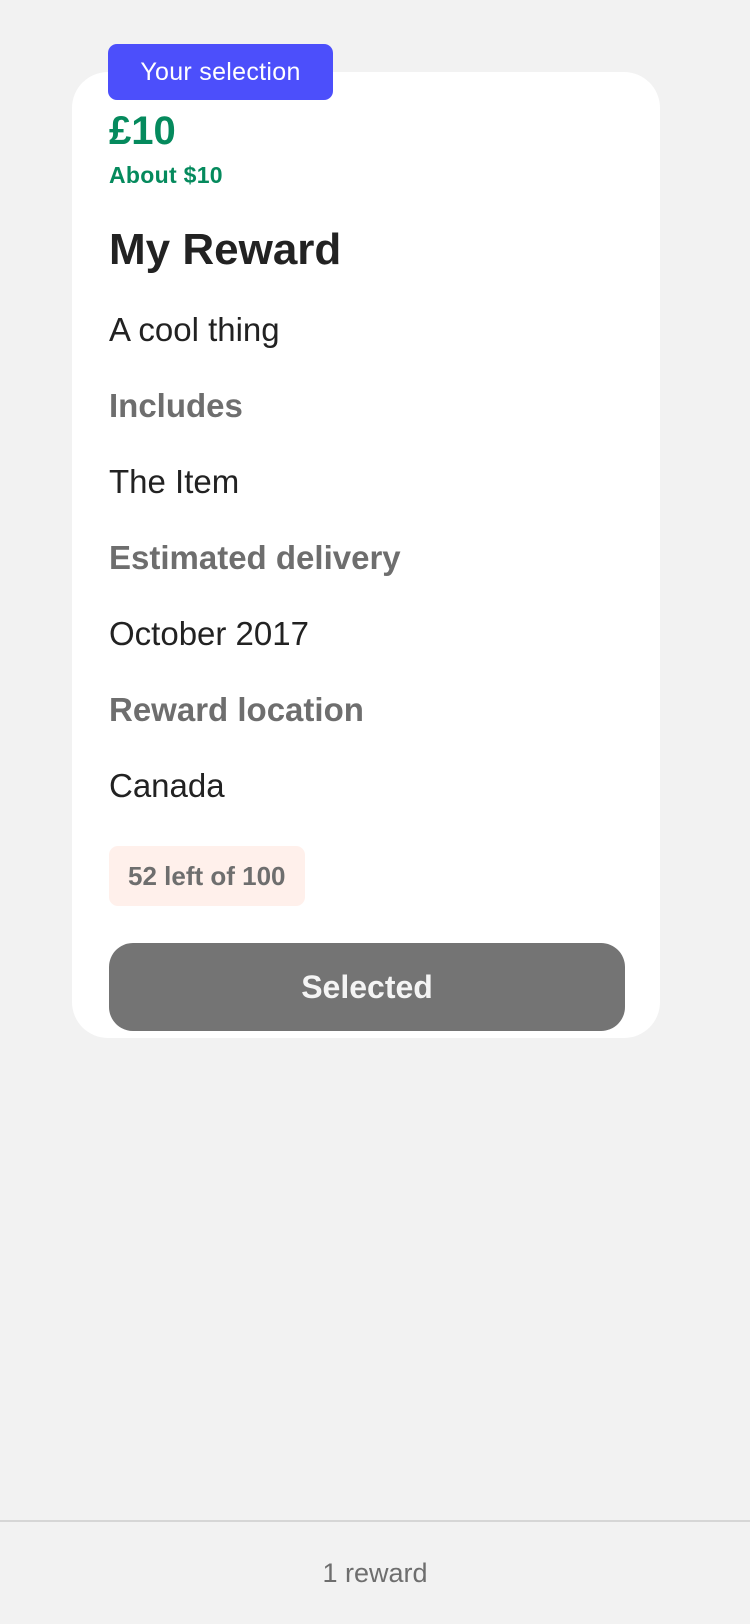  I want to click on remaining-quantity-badge: 52 left of 100, so click(207, 876).